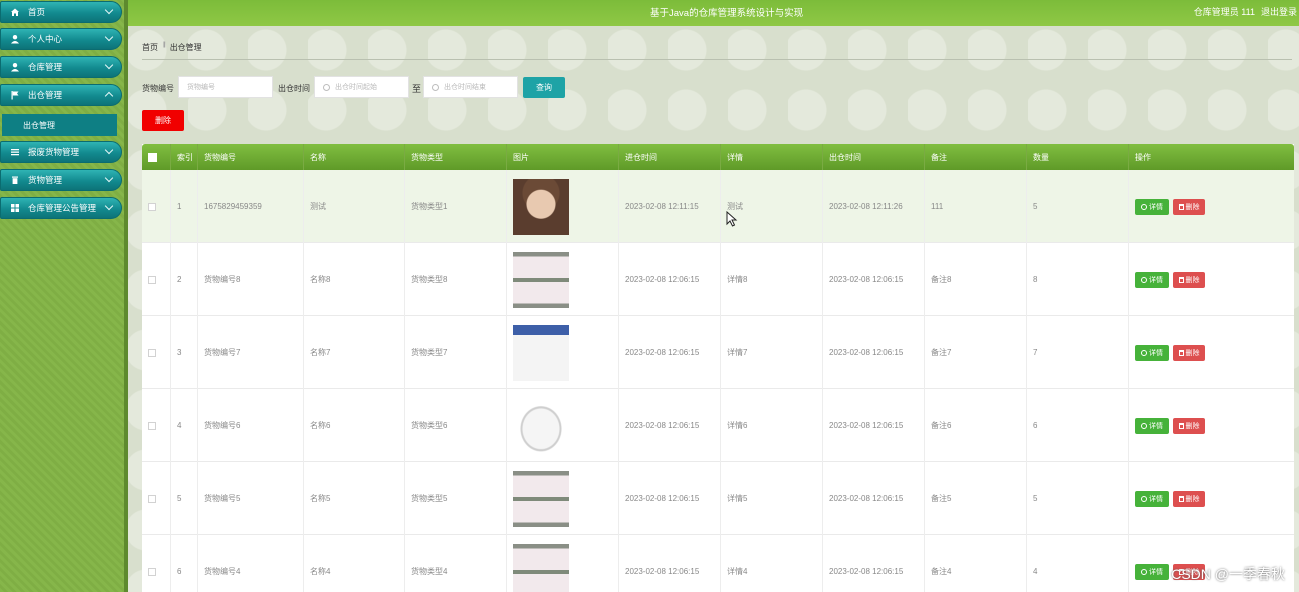 The height and width of the screenshot is (592, 1299). What do you see at coordinates (163, 120) in the screenshot?
I see `batch-delete-button: 删除` at bounding box center [163, 120].